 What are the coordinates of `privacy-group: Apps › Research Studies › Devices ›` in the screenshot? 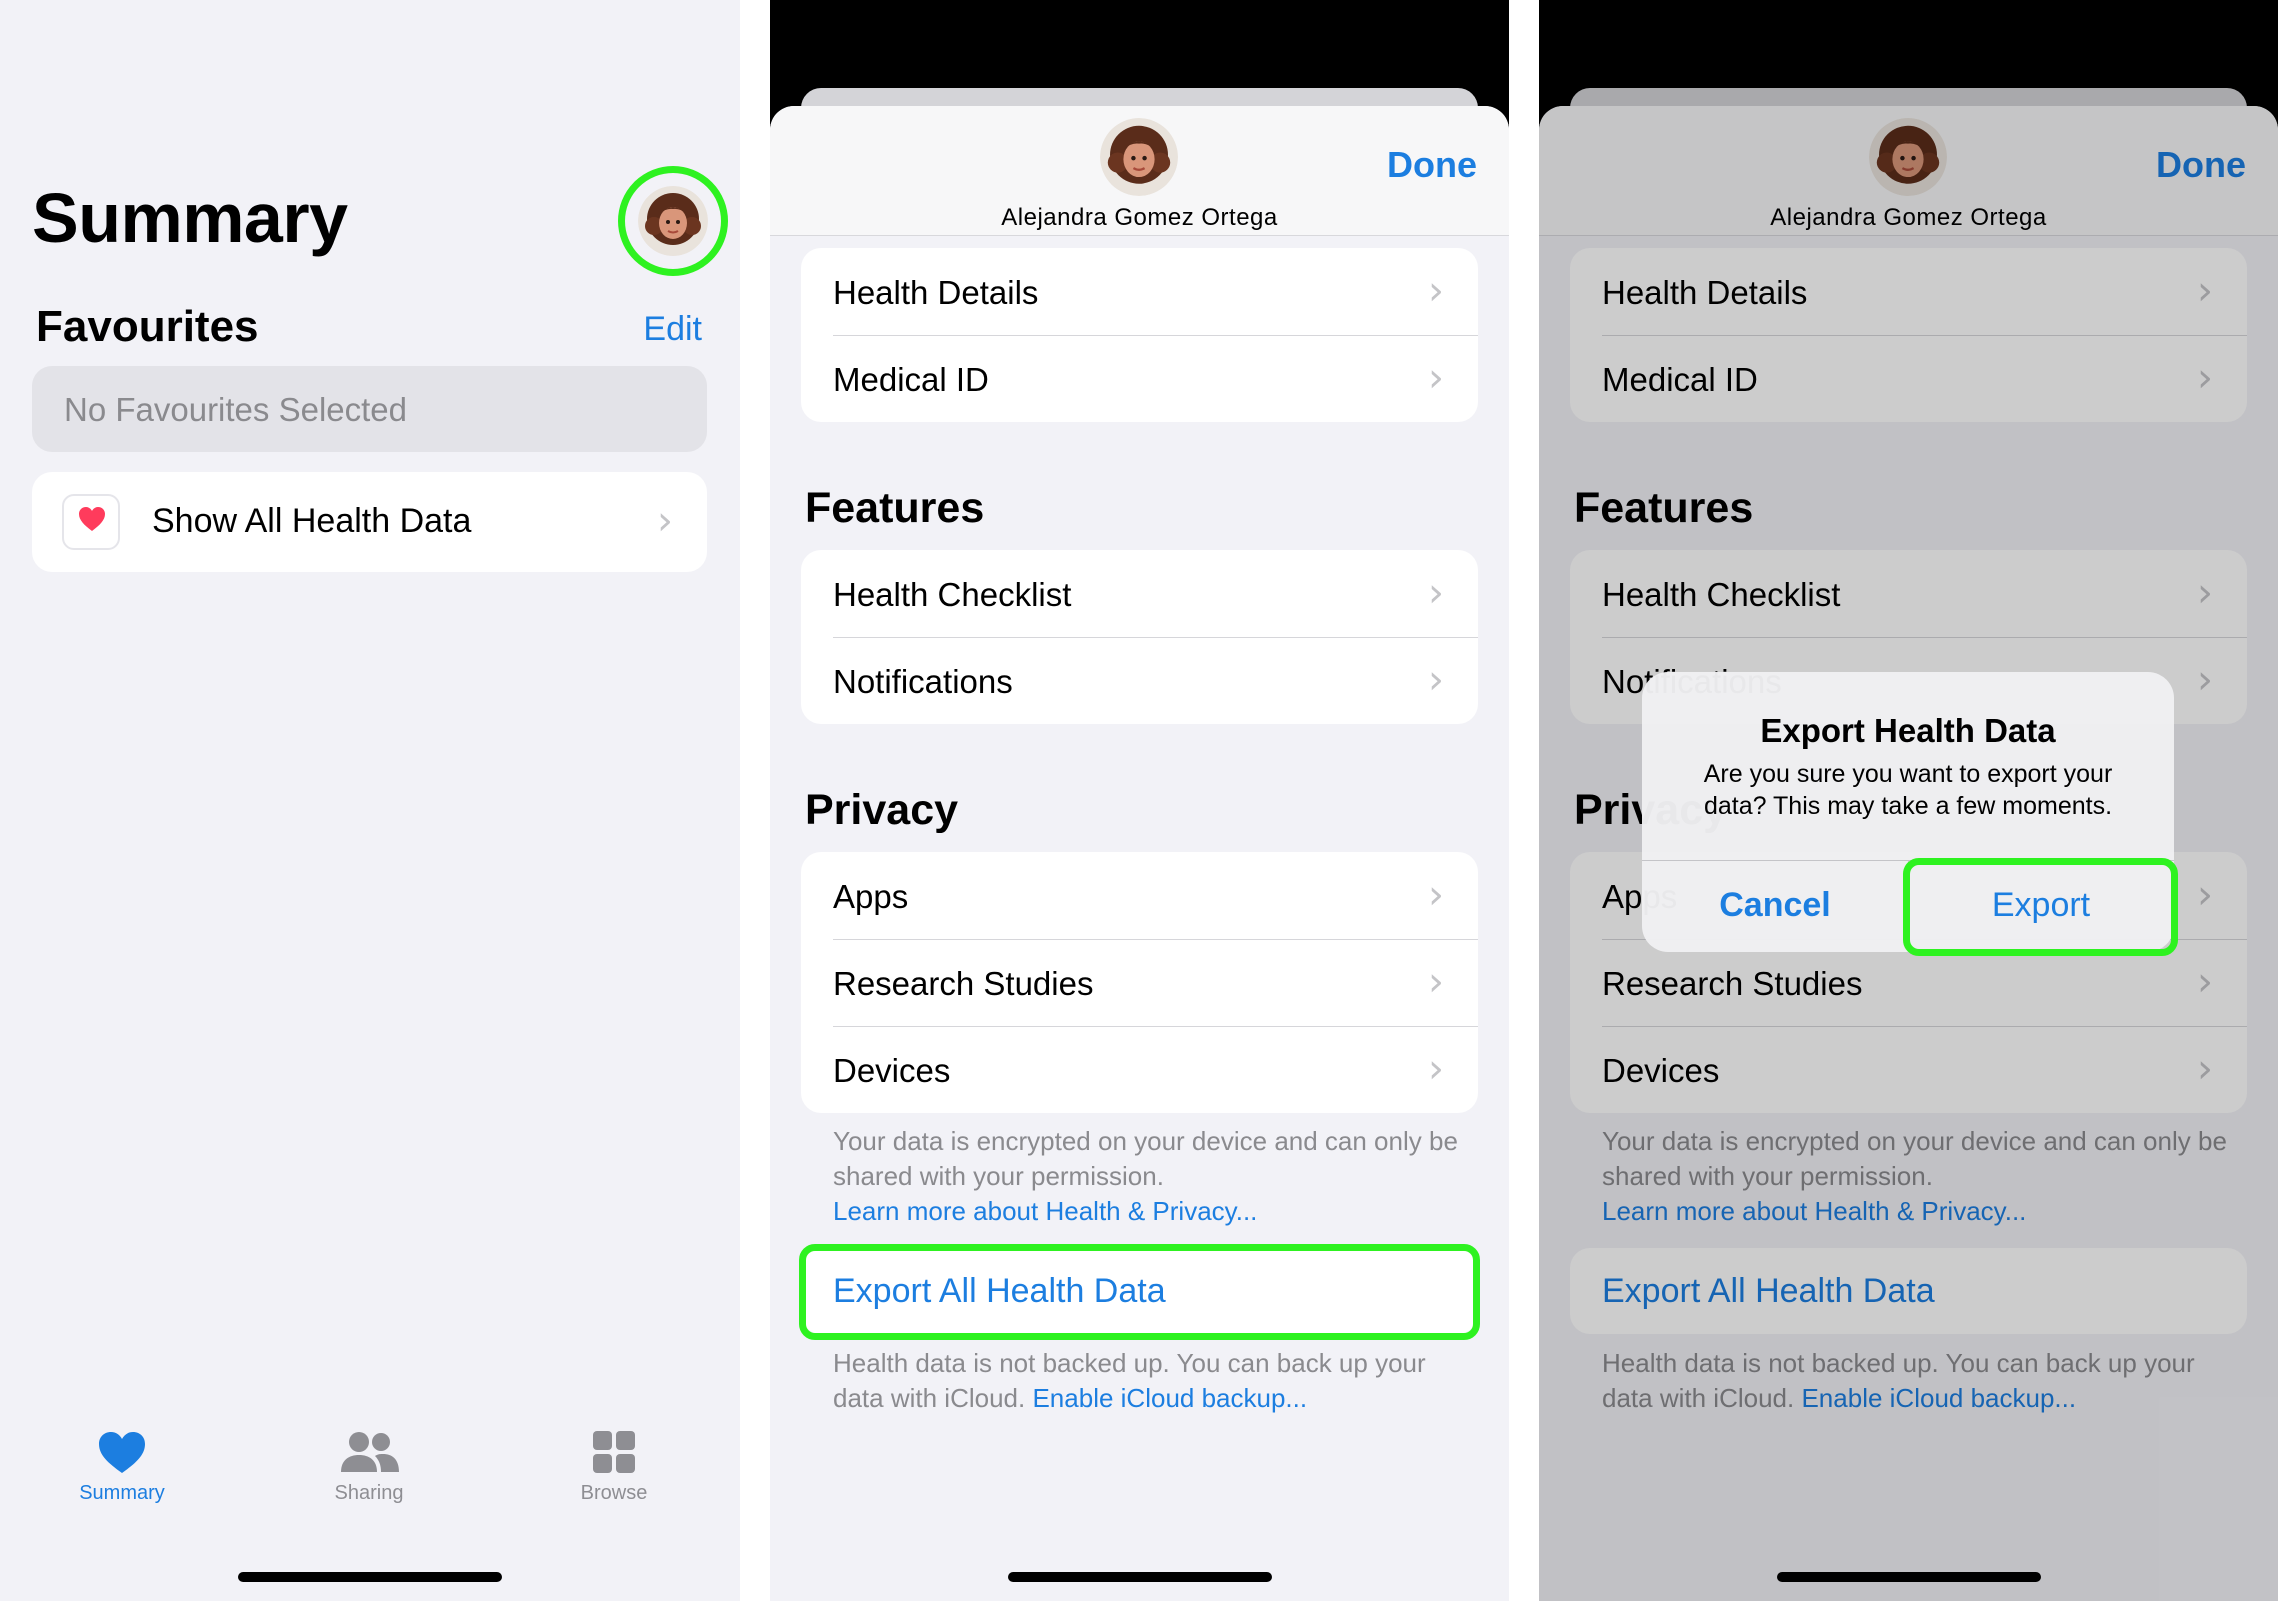 It's located at (1139, 982).